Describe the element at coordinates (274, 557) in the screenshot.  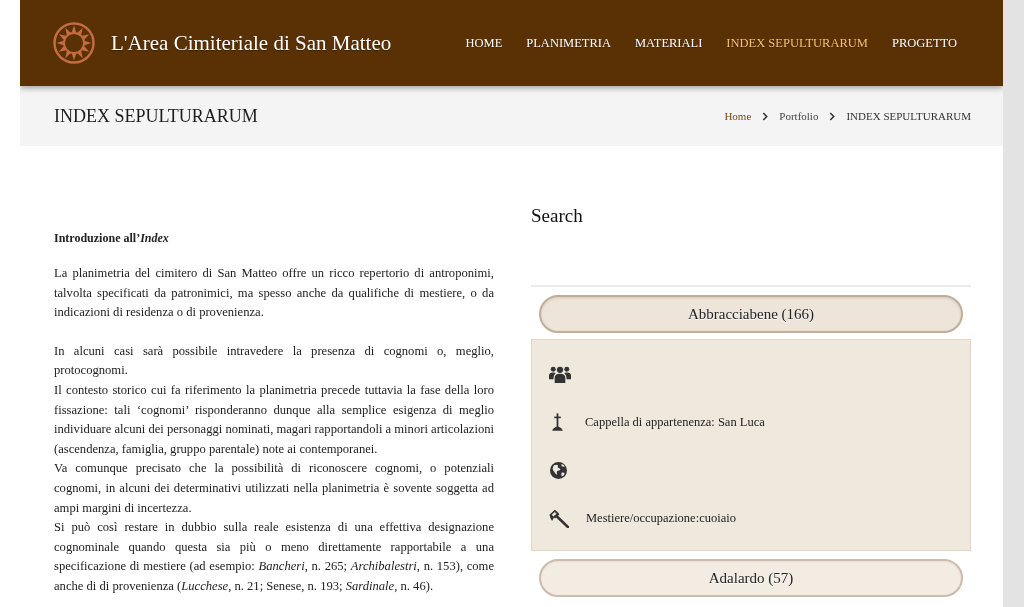
I see `paragraph: Si può così restare in dubbio sulla reale esistenza di una effettiva designazione cognominale quando questa sia più o meno direttamente rapportabile a una specificazione di mestiere (ad esempio: Bancheri, n. 265; Archibalestri, n. 153), come anche di di provenienza (Lucchese, n. 21; Senese, n. 193; Sardinale, n. 46).` at that location.